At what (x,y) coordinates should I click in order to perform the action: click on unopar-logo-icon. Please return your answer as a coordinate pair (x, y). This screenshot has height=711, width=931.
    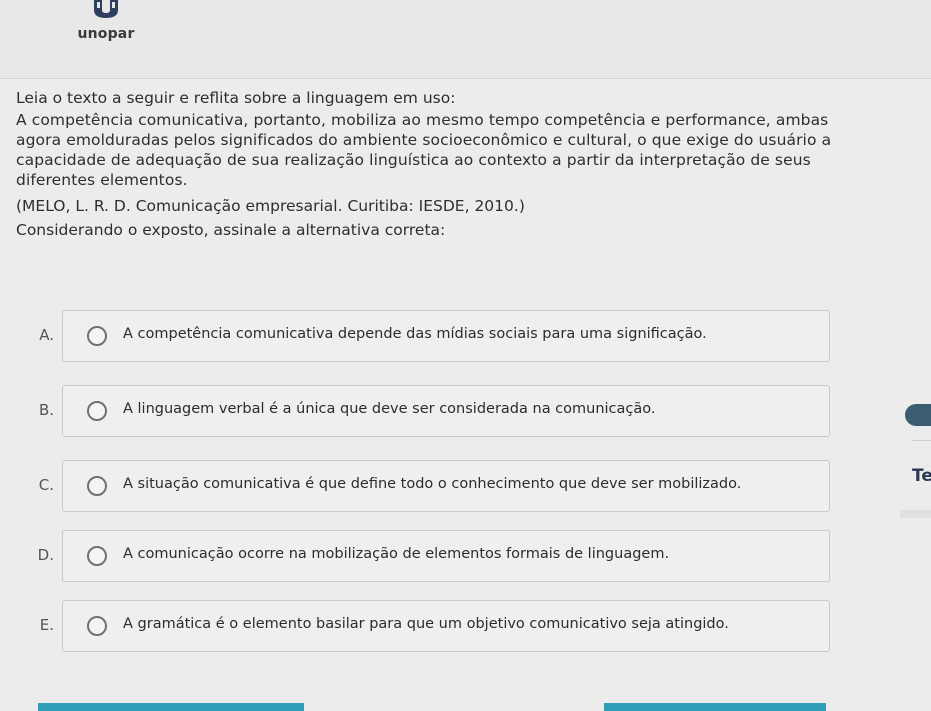
    Looking at the image, I should click on (106, 9).